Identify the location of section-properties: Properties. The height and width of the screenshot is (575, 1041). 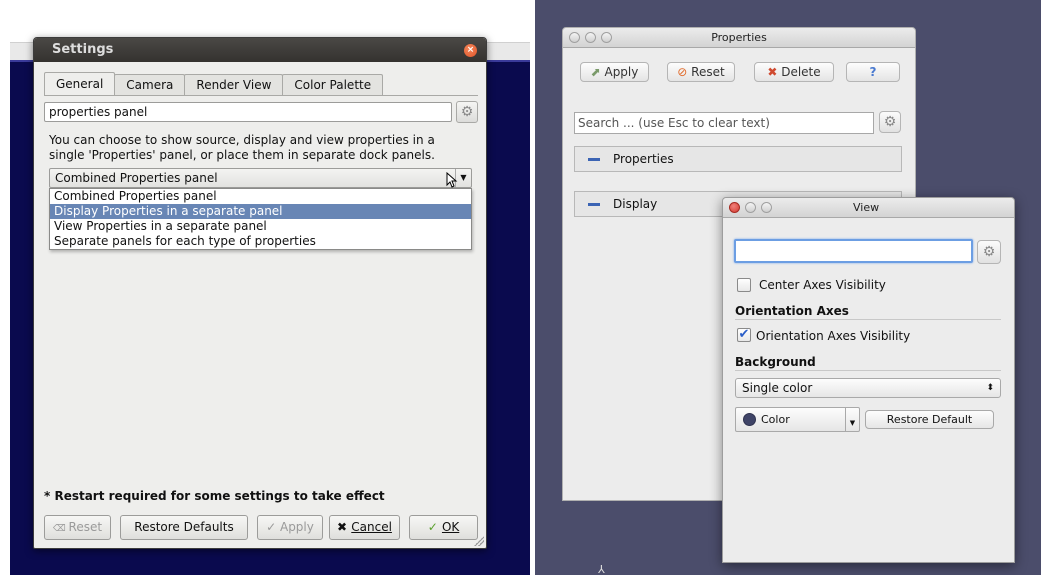
(738, 159).